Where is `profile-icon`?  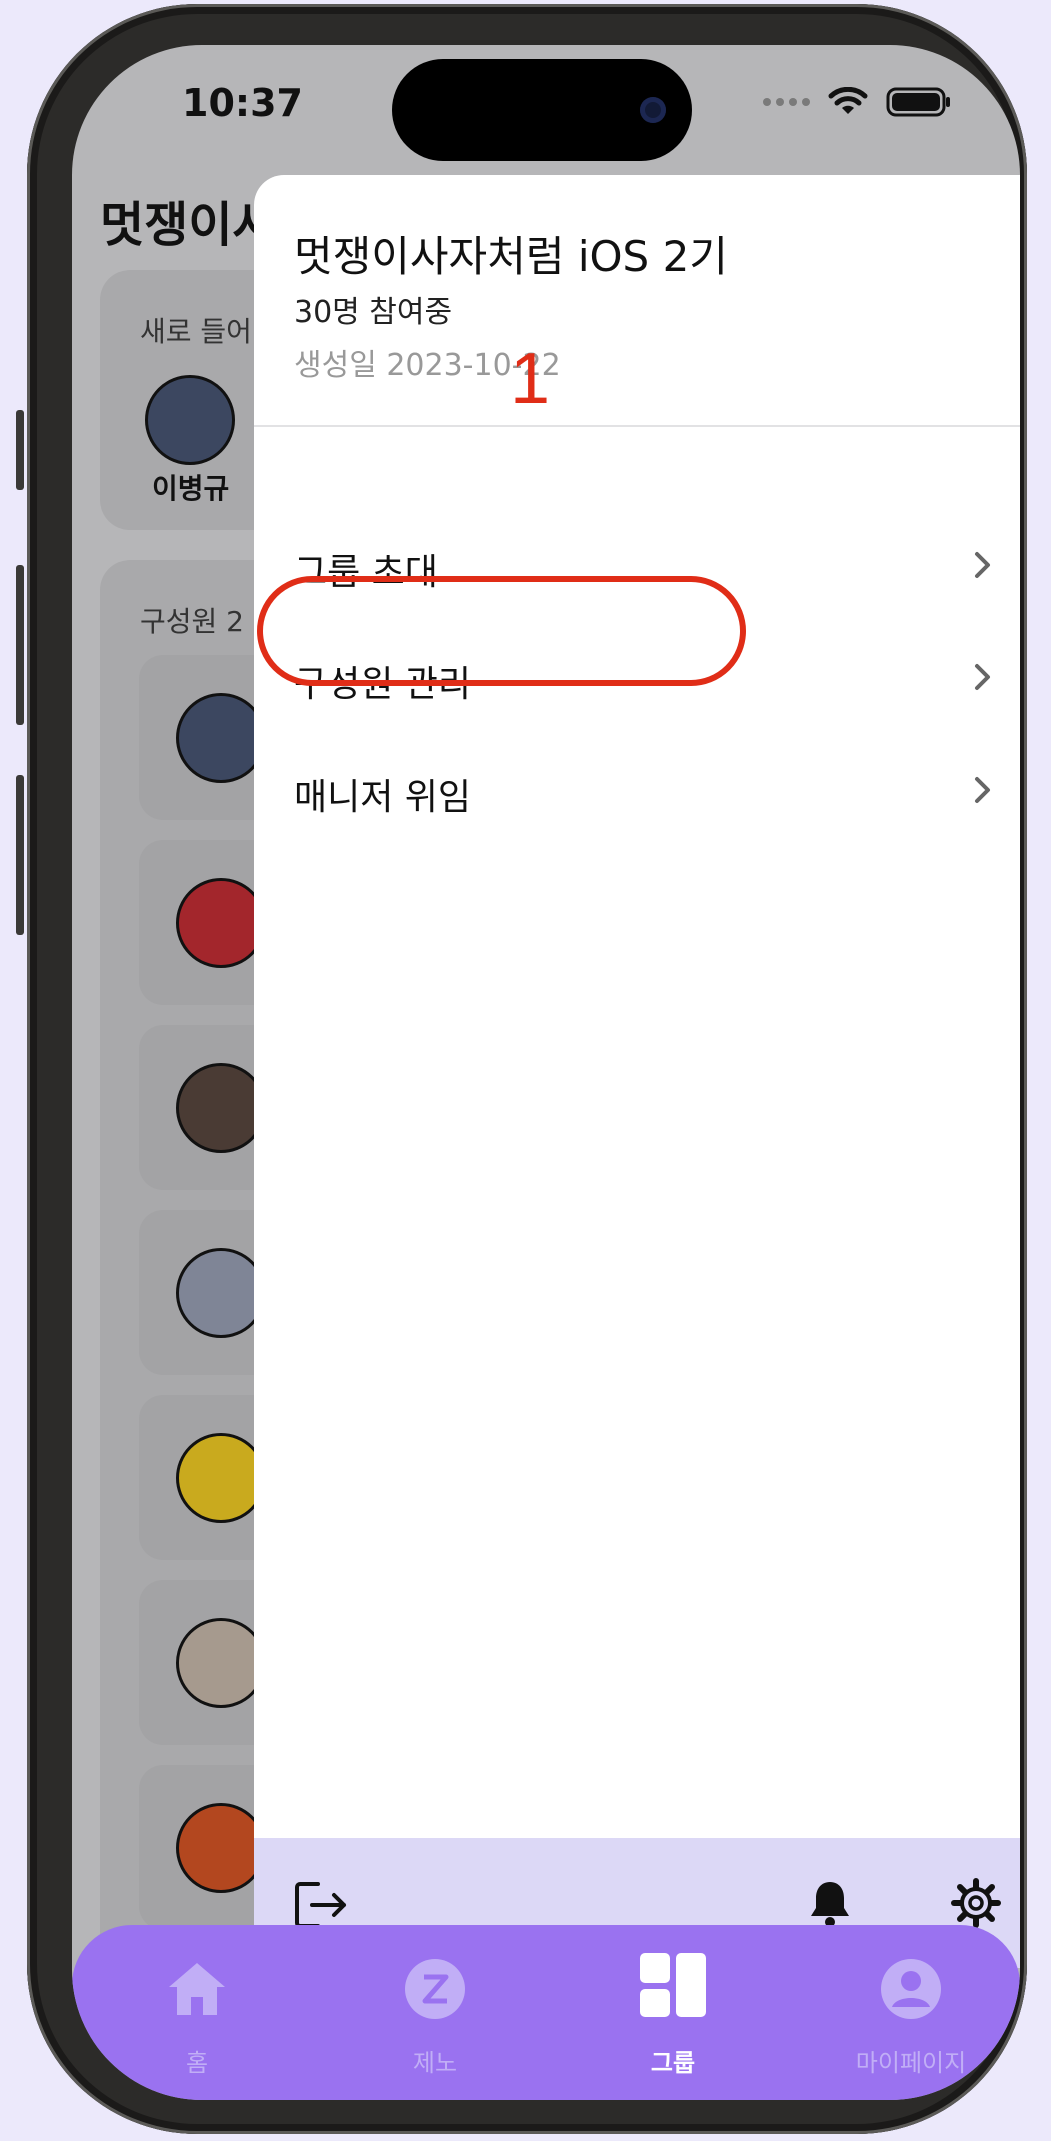 profile-icon is located at coordinates (911, 1989).